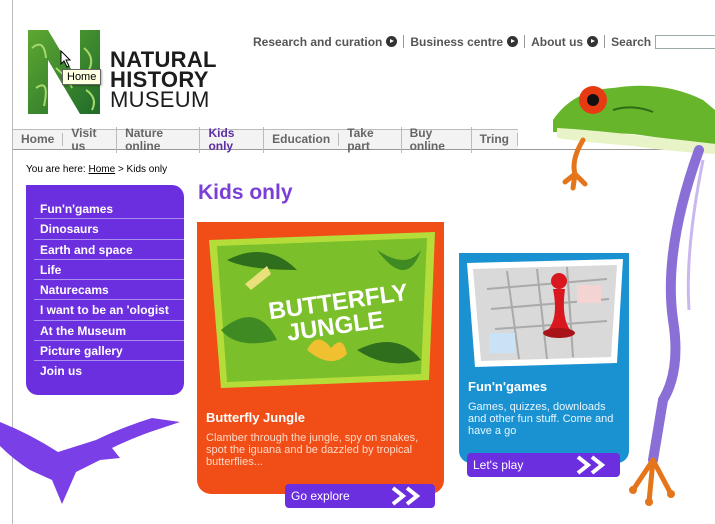 The image size is (715, 524). Describe the element at coordinates (557, 41) in the screenshot. I see `util-link-label: About us` at that location.